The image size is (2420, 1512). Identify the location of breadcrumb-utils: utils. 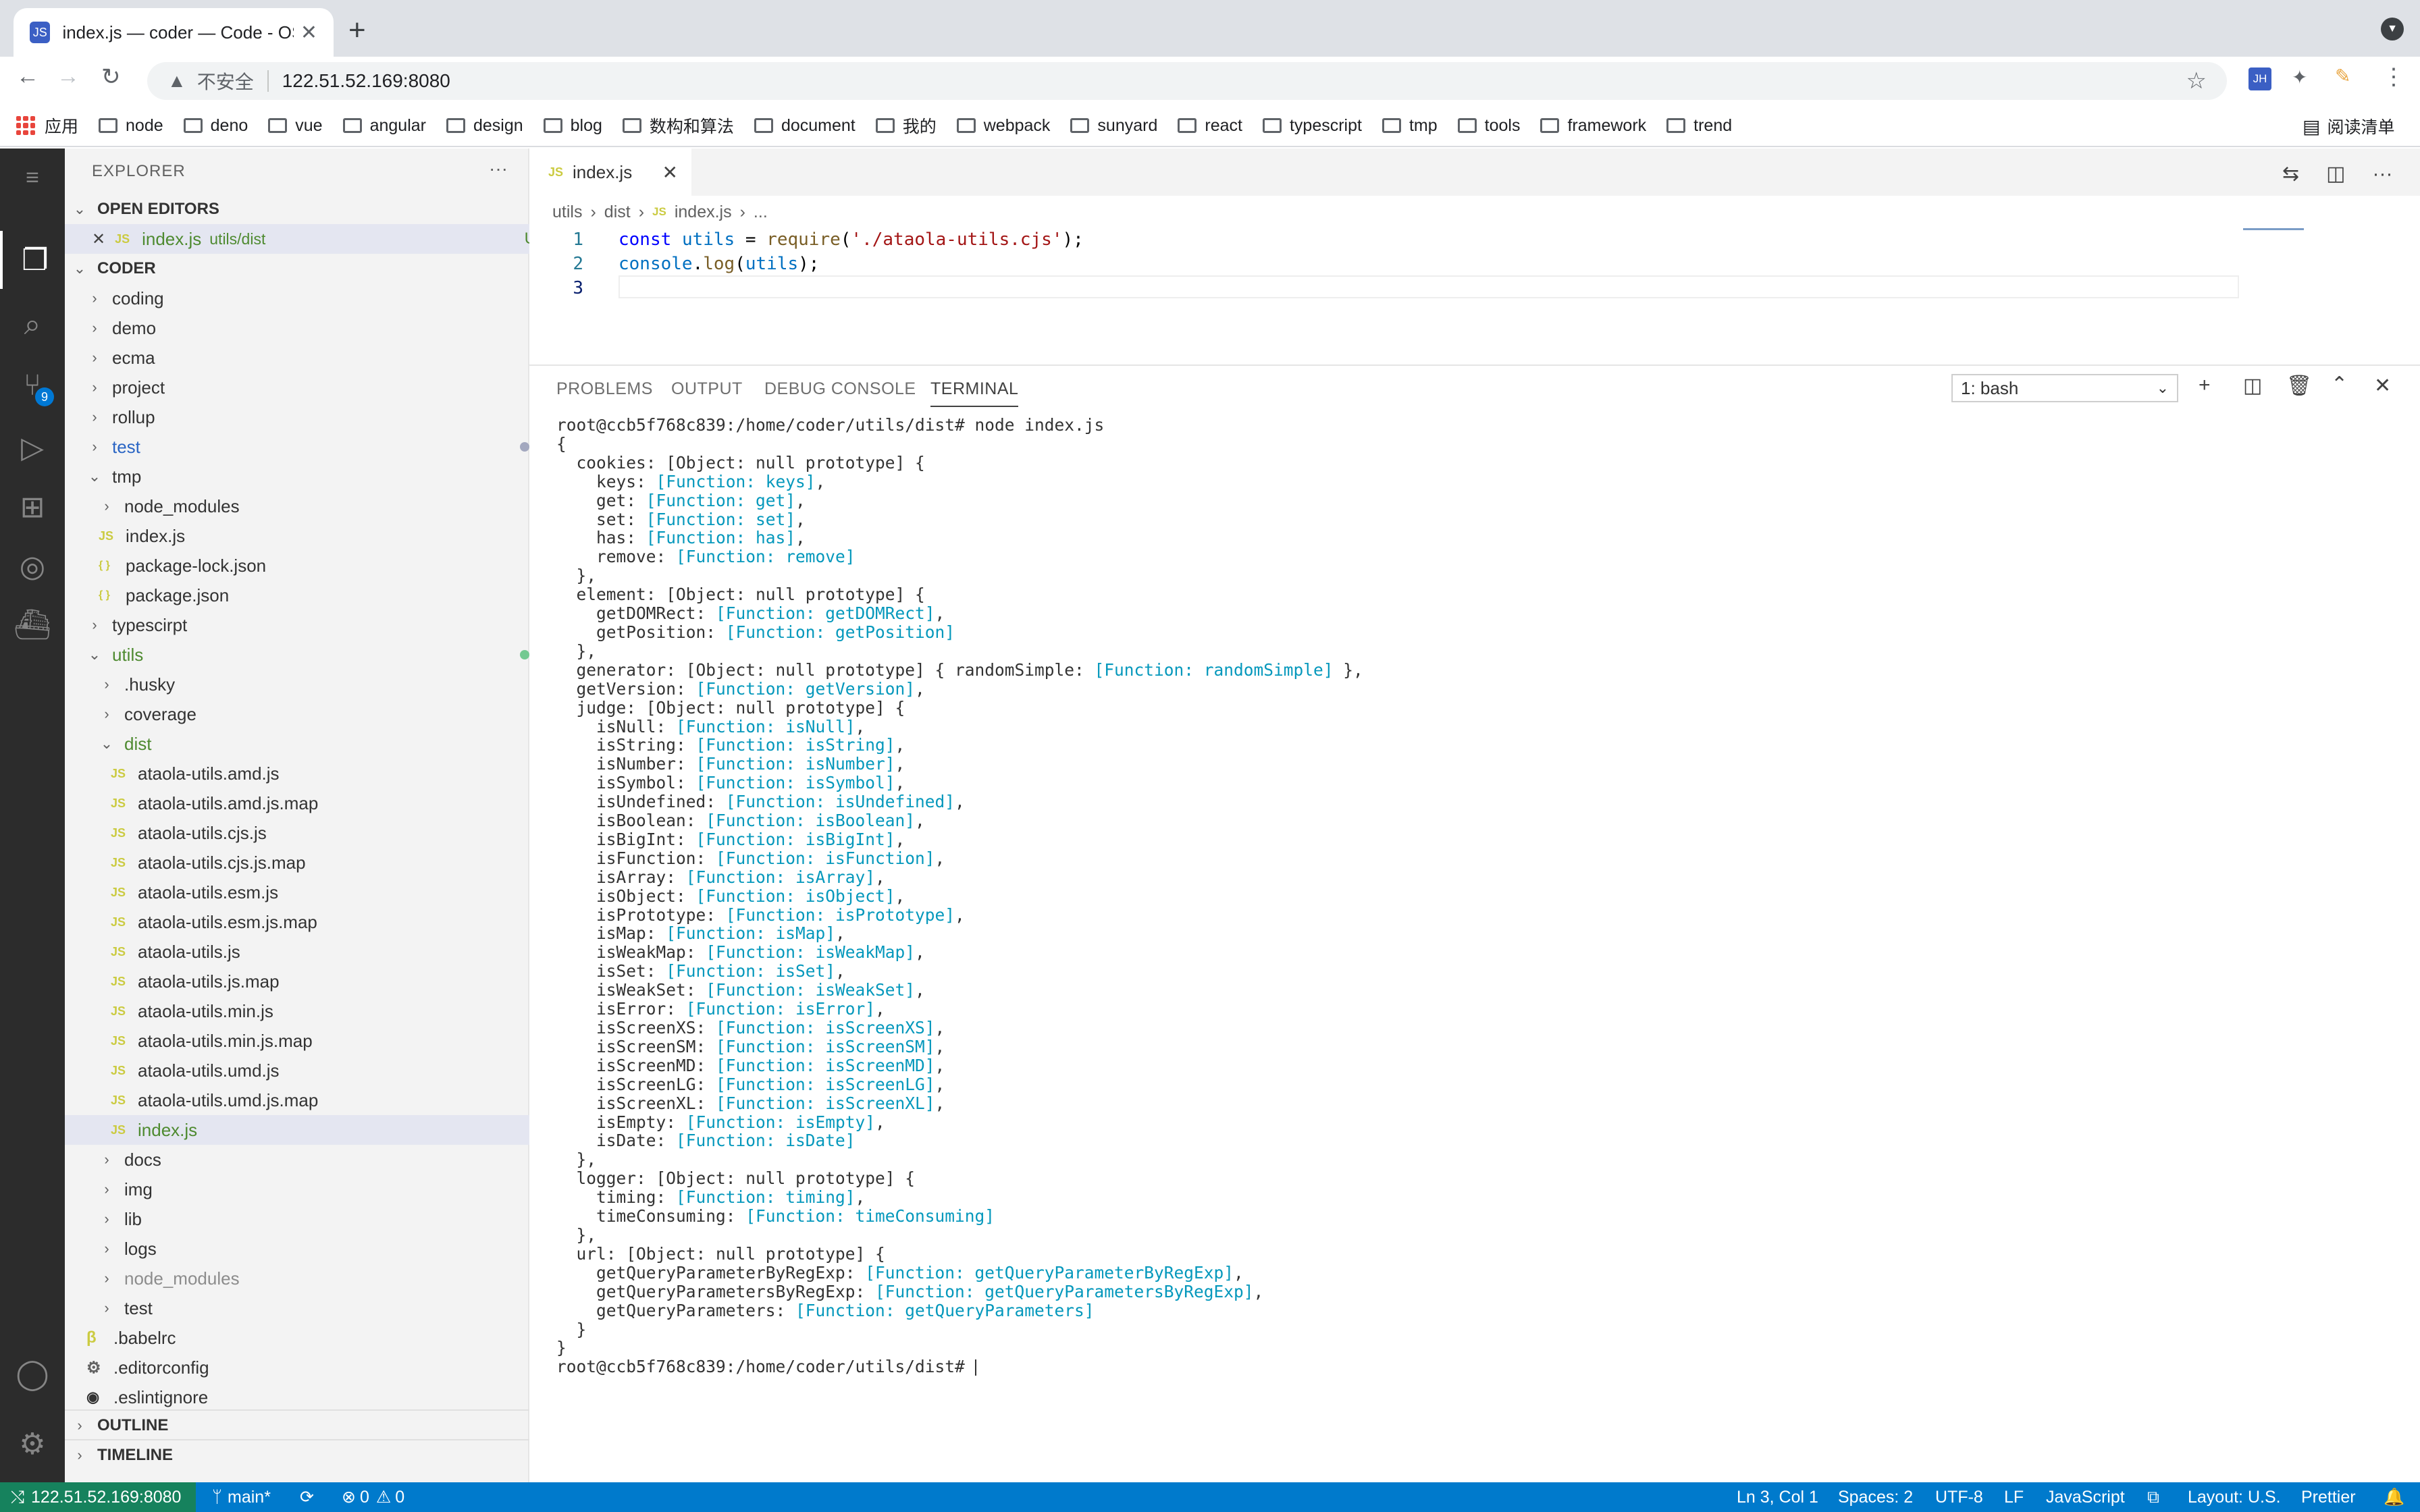
(567, 212).